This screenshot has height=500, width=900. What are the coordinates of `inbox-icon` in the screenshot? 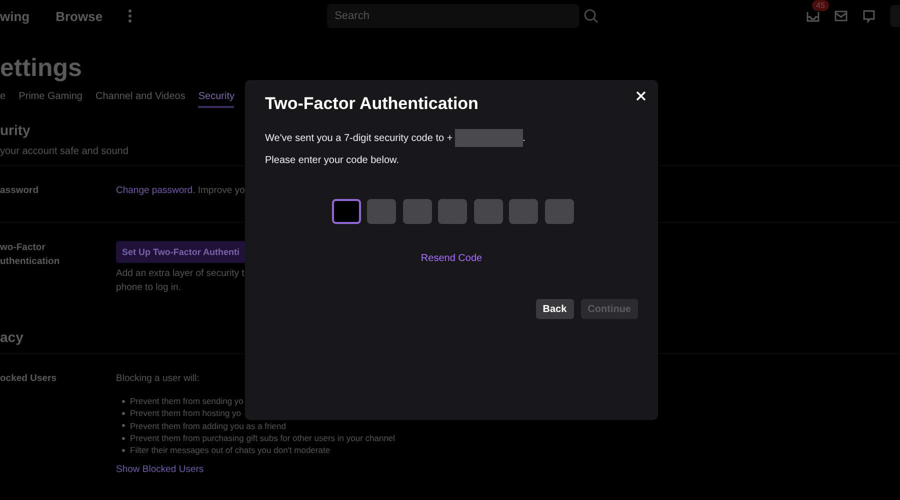 It's located at (813, 16).